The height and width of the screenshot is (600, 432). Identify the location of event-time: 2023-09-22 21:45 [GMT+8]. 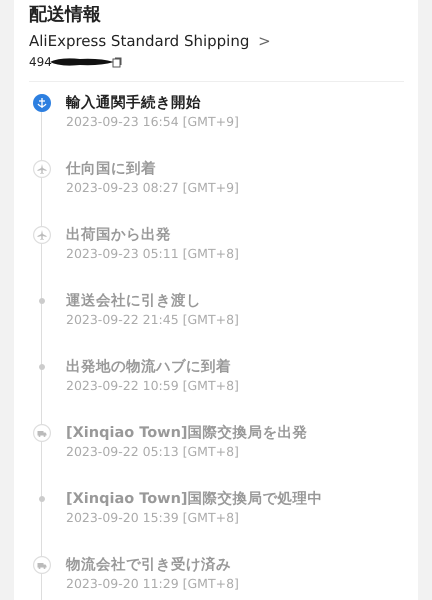
(152, 320).